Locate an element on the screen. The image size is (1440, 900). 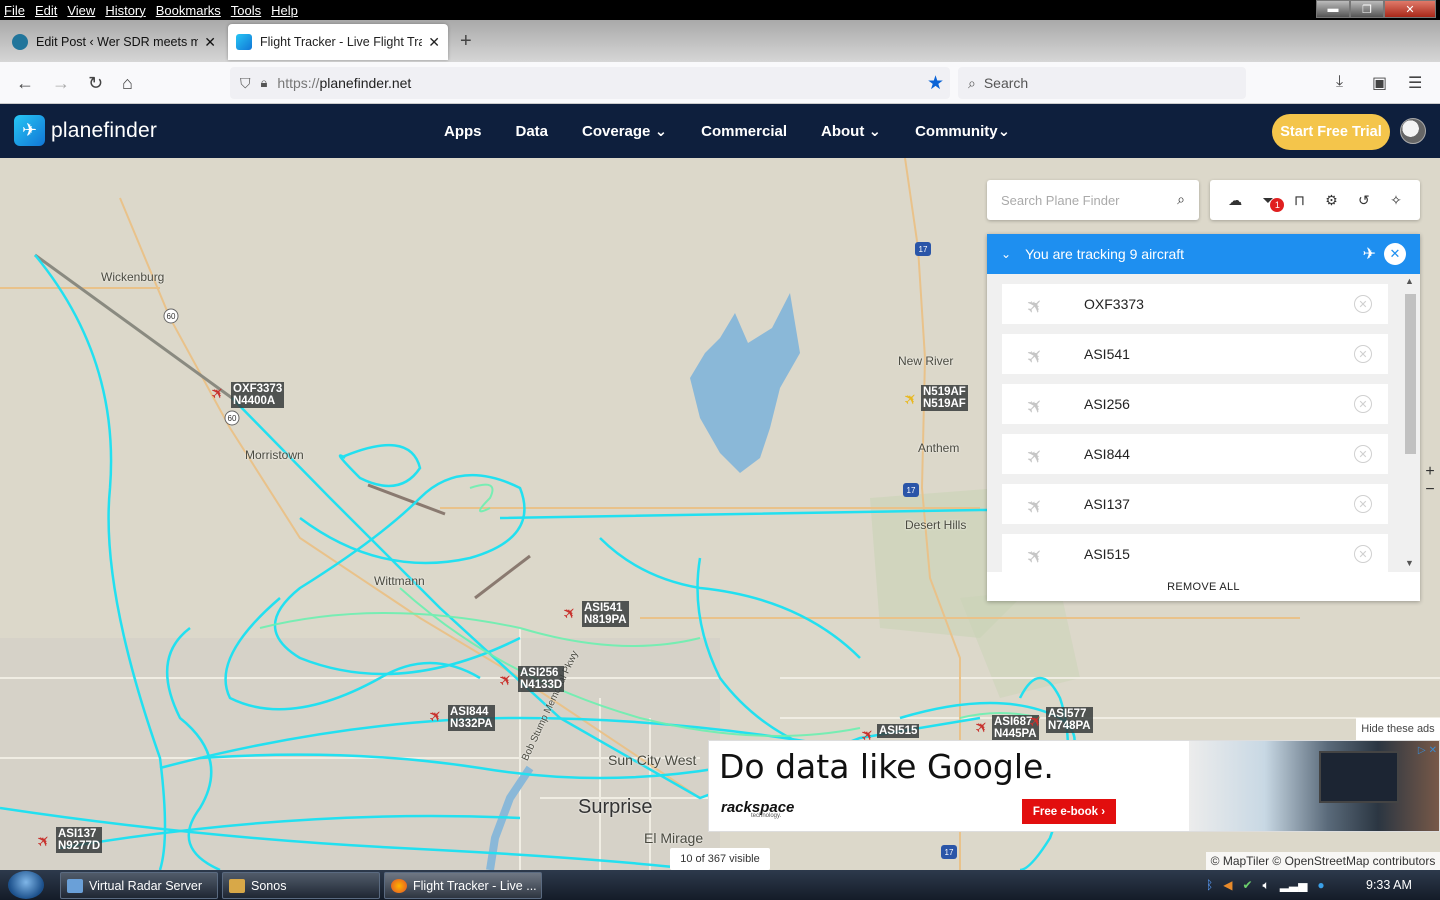
minimize-icon: ▬ is located at coordinates (1333, 9).